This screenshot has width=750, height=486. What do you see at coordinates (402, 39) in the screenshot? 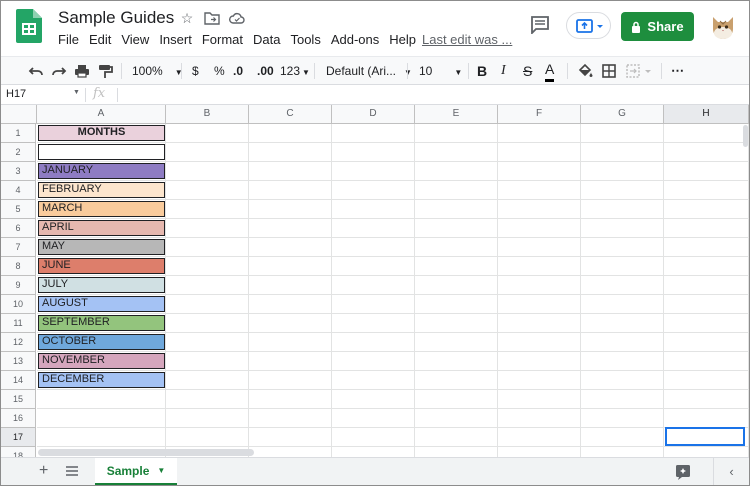
I see `menu-help: Help` at bounding box center [402, 39].